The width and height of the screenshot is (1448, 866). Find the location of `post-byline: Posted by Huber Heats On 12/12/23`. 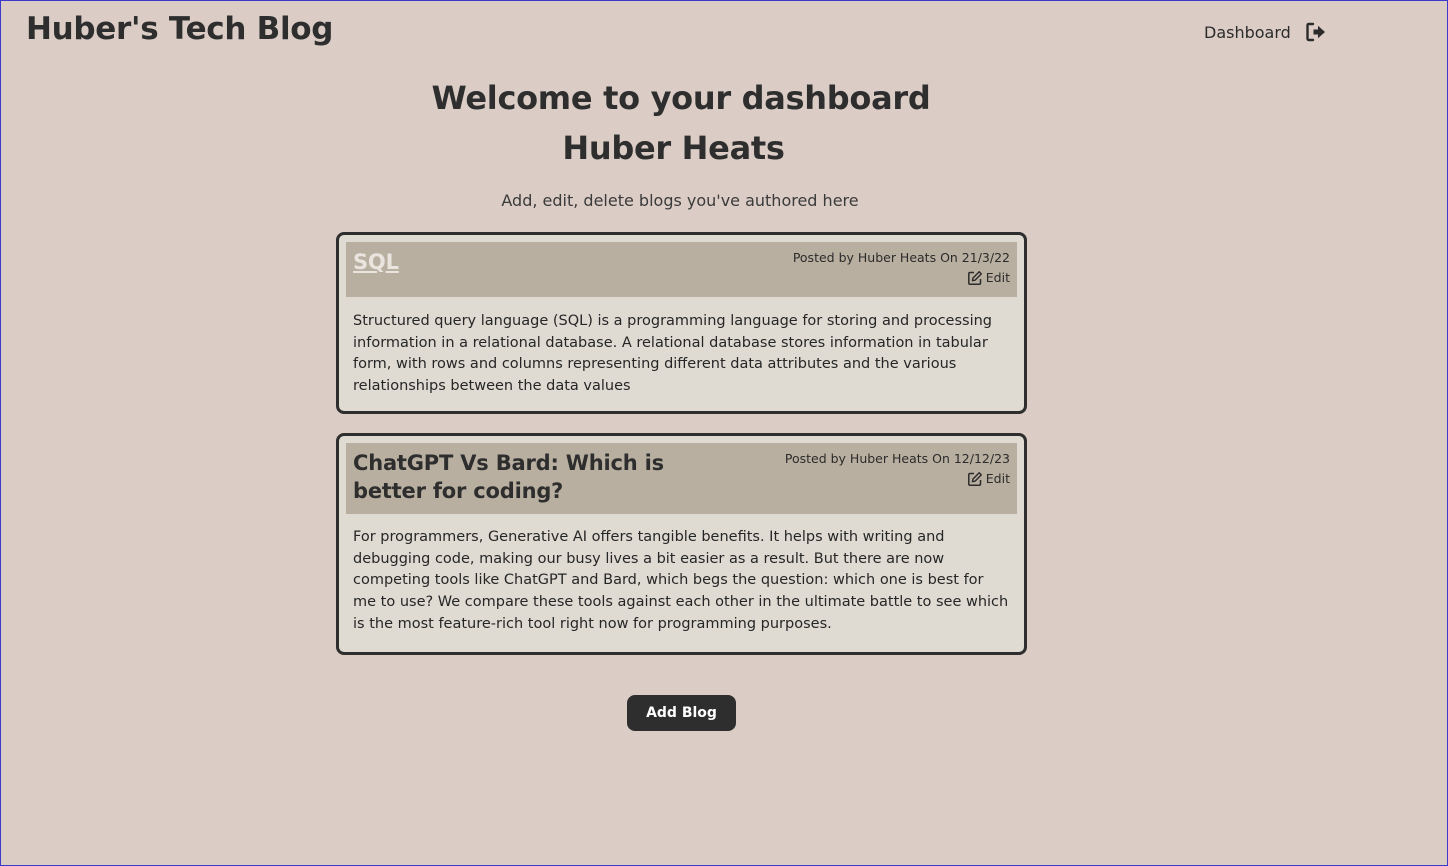

post-byline: Posted by Huber Heats On 12/12/23 is located at coordinates (897, 458).